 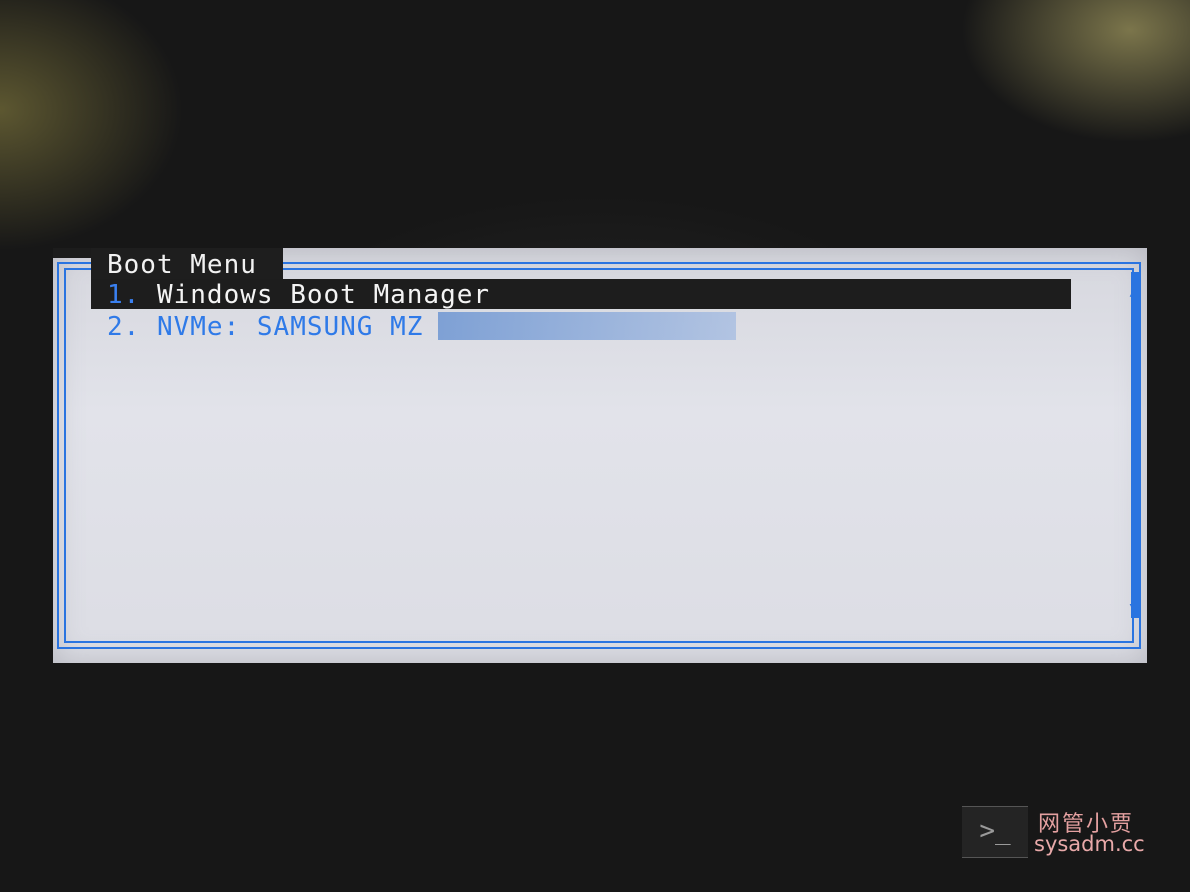 I want to click on terminal-prompt-icon: >_, so click(x=995, y=832).